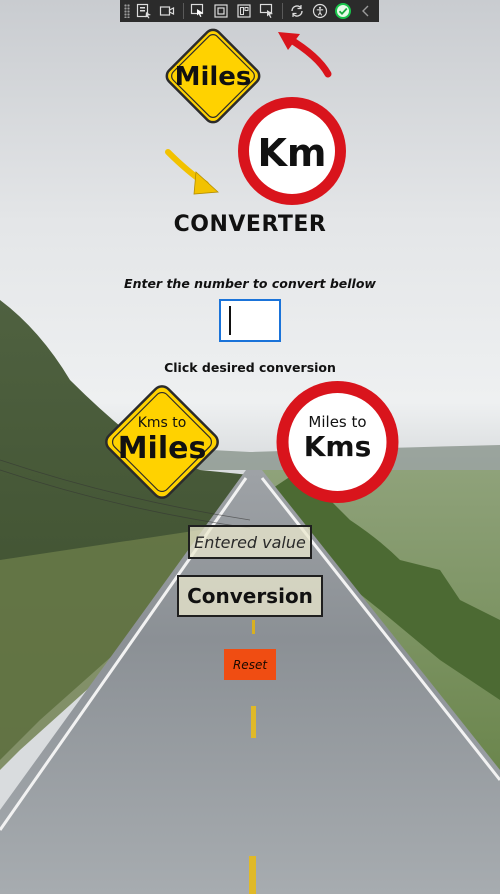 This screenshot has height=894, width=500. Describe the element at coordinates (162, 448) in the screenshot. I see `kms-to-miles-line2: Miles` at that location.